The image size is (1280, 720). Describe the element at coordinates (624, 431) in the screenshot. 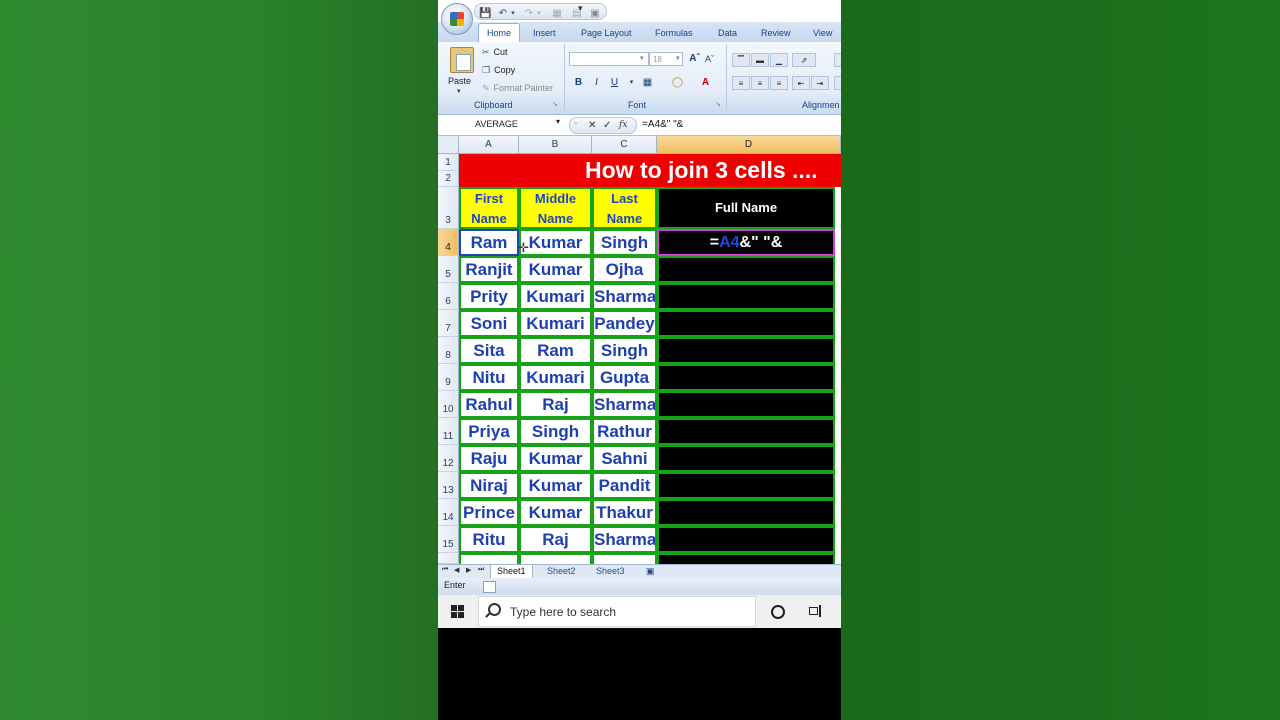

I see `cell-last-name: Rathur` at that location.